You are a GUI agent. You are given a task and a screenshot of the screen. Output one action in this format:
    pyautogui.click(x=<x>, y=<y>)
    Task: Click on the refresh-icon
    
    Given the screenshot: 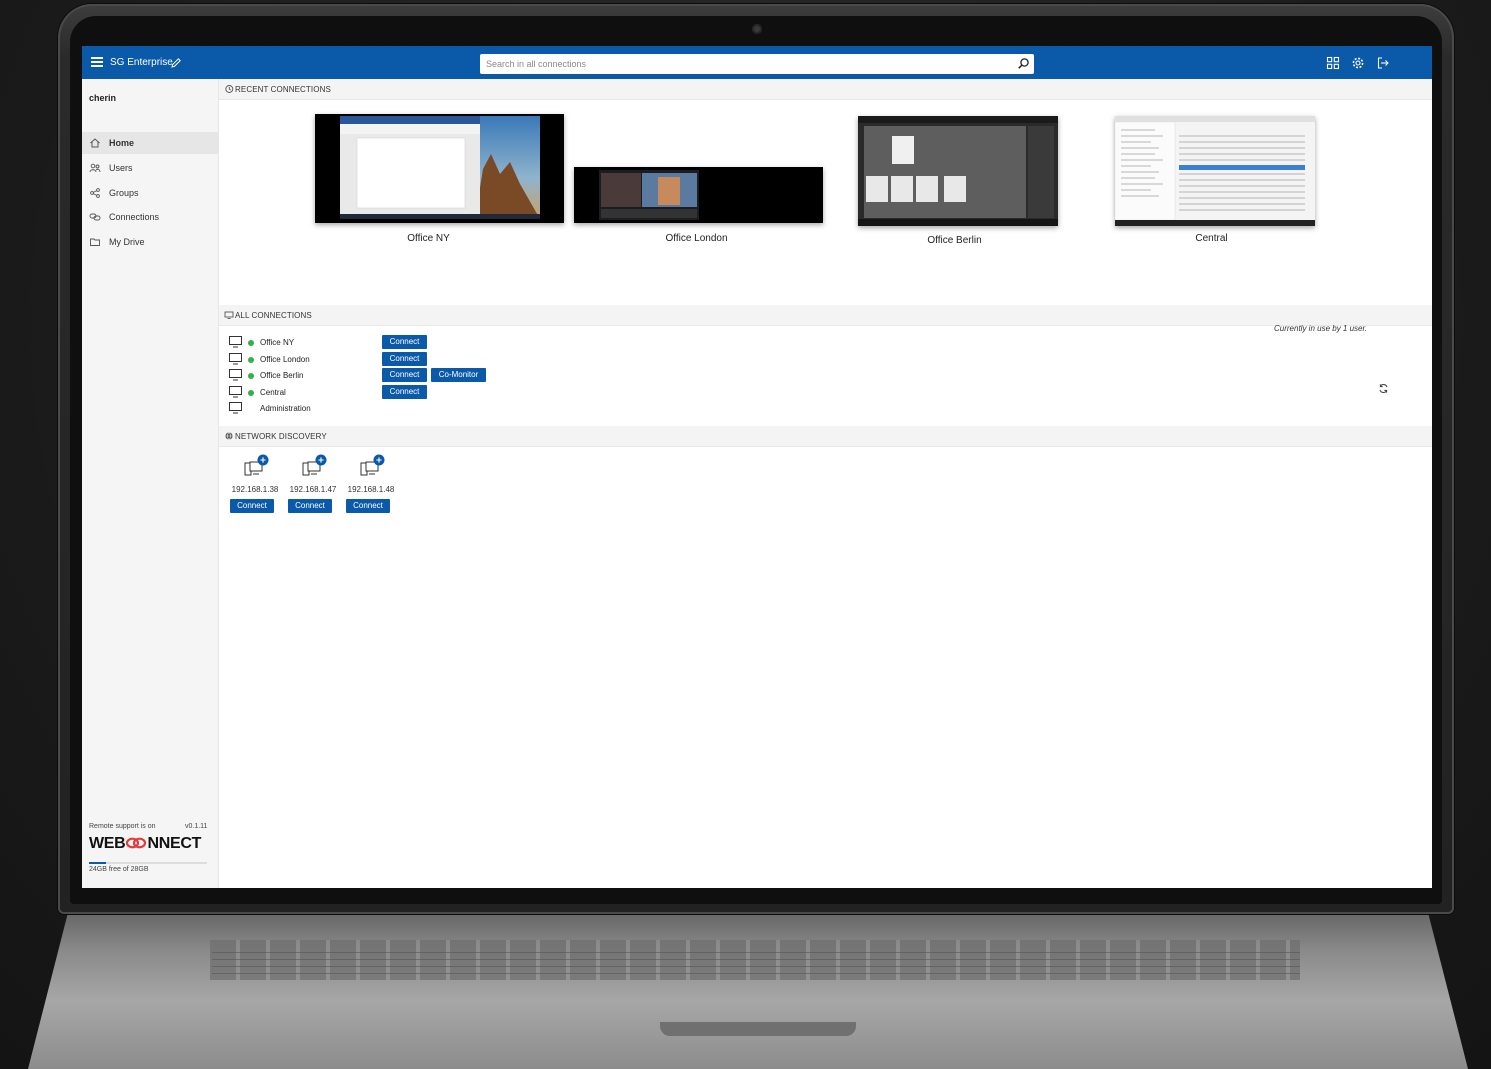 What is the action you would take?
    pyautogui.click(x=1383, y=388)
    